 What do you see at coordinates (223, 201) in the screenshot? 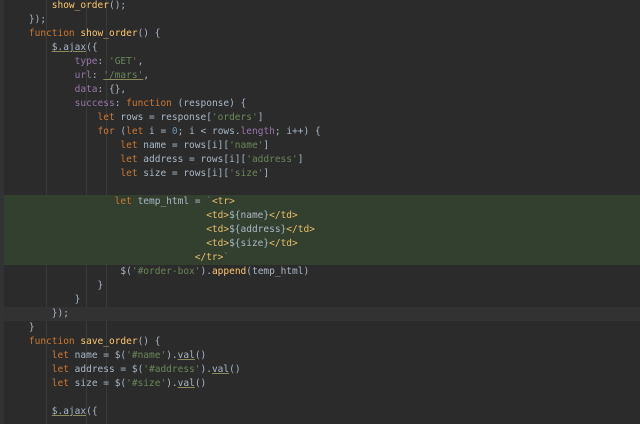
I see `code-token: <tr>` at bounding box center [223, 201].